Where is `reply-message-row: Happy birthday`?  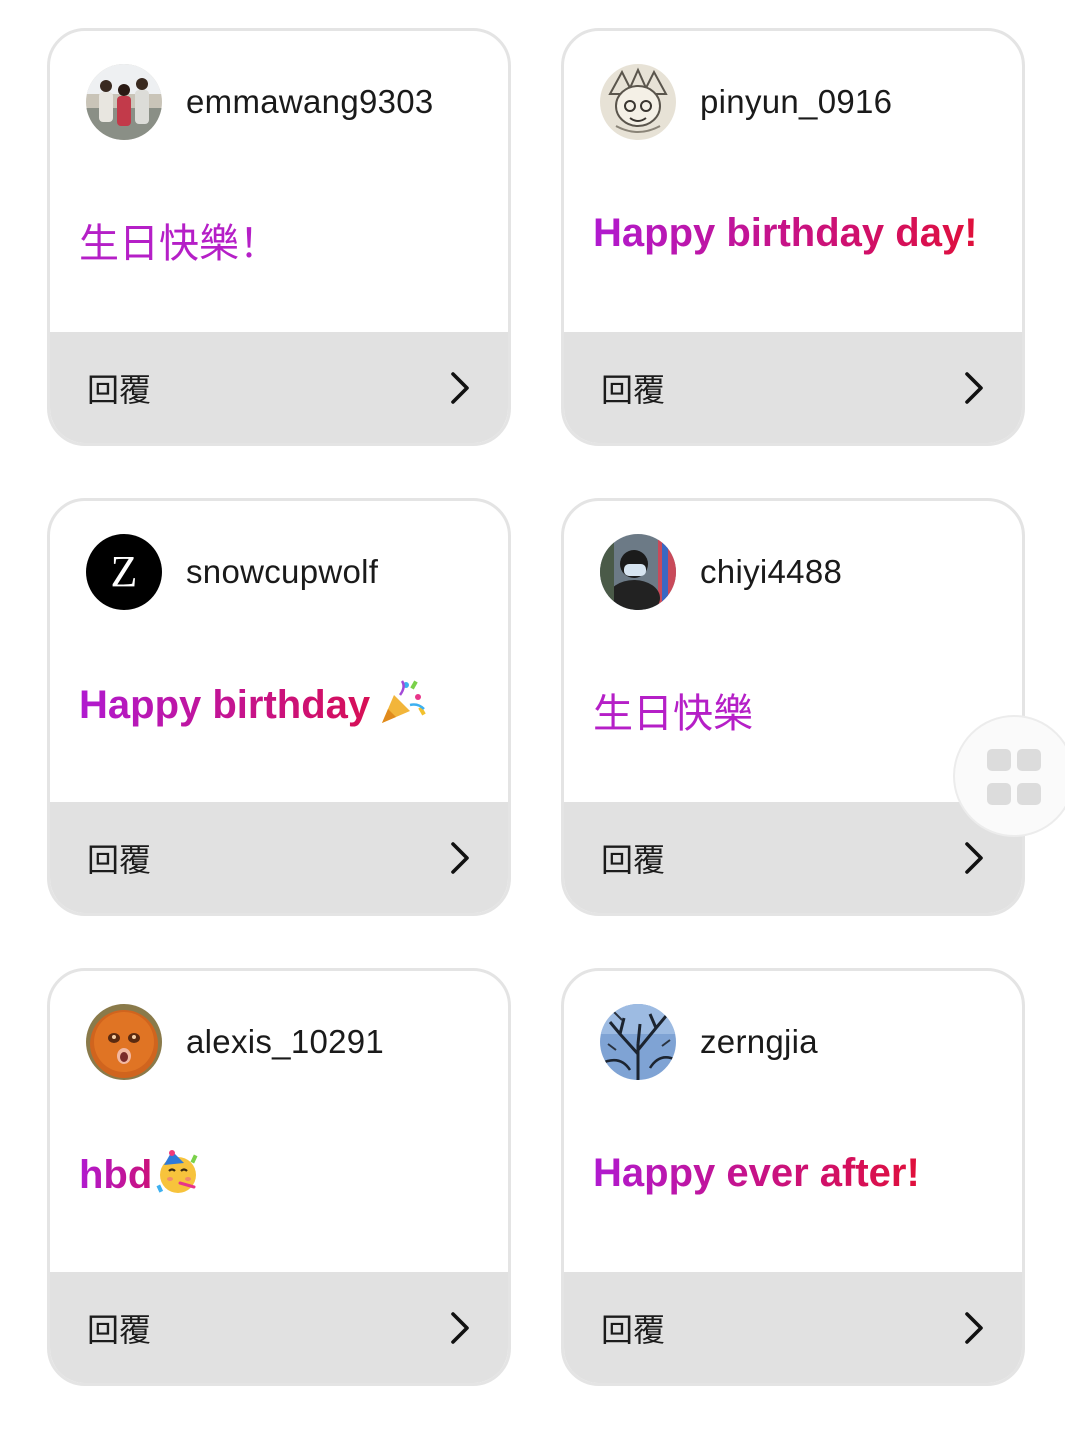 reply-message-row: Happy birthday is located at coordinates (253, 704).